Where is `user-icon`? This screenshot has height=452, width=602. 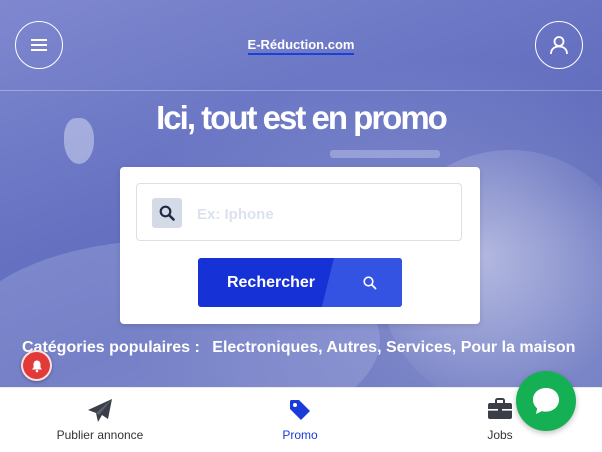 user-icon is located at coordinates (559, 45).